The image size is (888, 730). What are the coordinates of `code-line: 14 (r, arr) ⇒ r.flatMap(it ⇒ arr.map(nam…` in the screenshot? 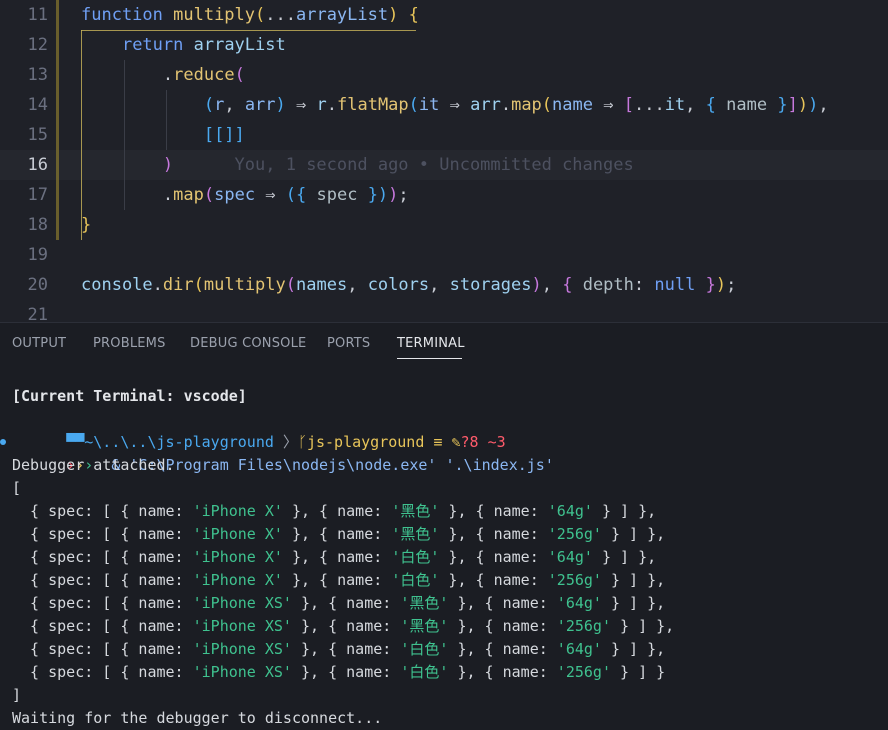 It's located at (444, 105).